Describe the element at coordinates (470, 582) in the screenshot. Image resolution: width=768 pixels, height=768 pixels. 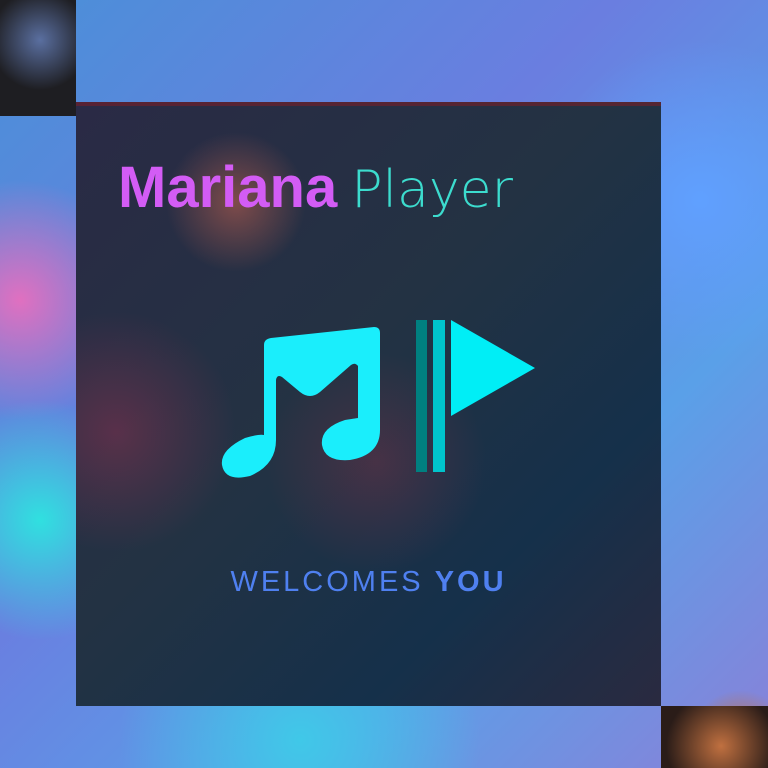
I see `tagline-emphasis: YOU` at that location.